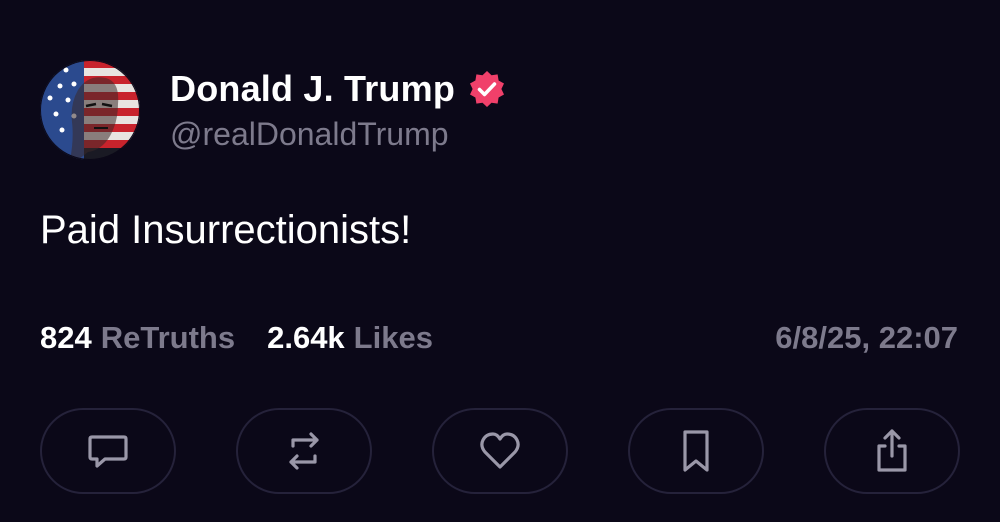 This screenshot has width=1000, height=522. What do you see at coordinates (487, 89) in the screenshot?
I see `verified-badge-icon` at bounding box center [487, 89].